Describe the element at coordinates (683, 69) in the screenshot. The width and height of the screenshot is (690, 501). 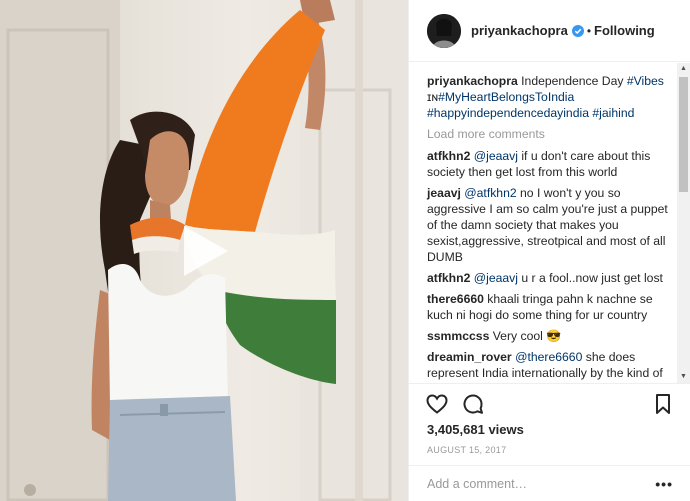
I see `scroll-up-arrow-icon: ▲` at that location.